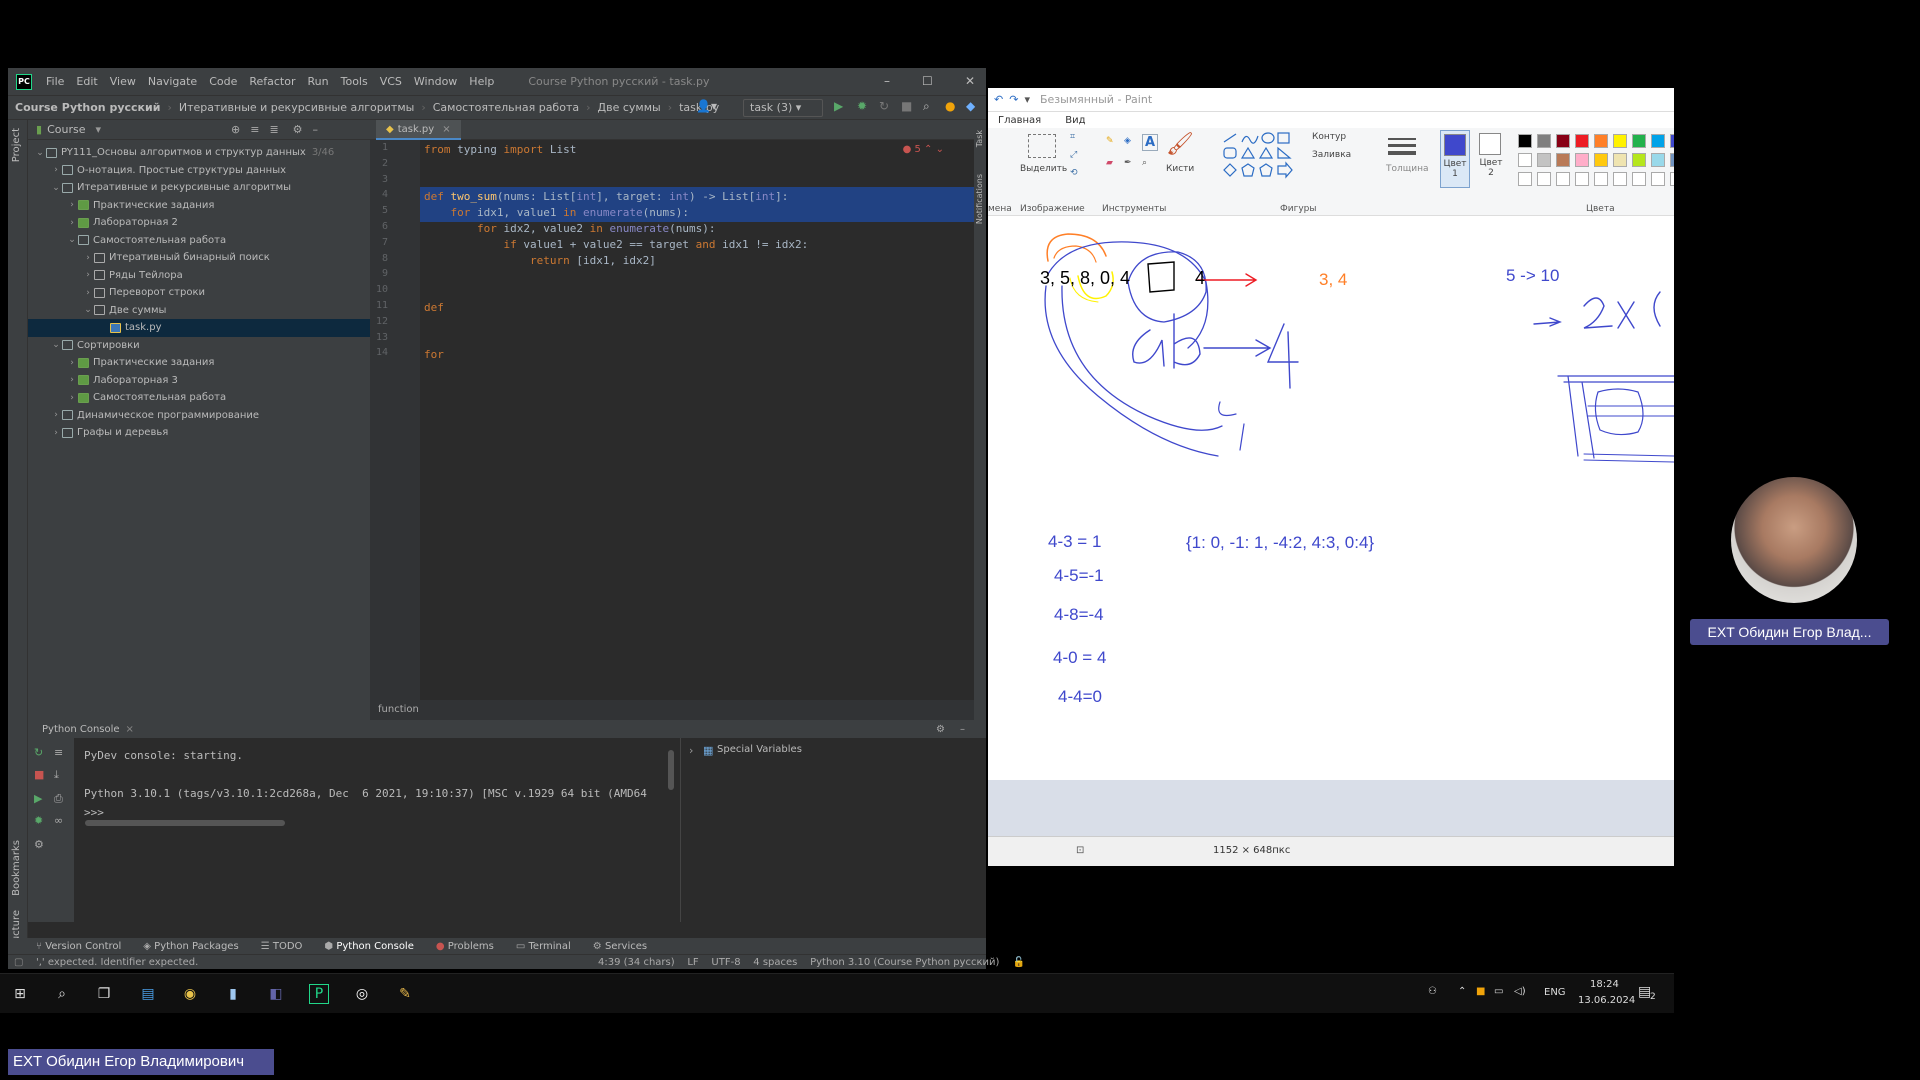  I want to click on status-message: ',' expected. Identifier expected., so click(117, 962).